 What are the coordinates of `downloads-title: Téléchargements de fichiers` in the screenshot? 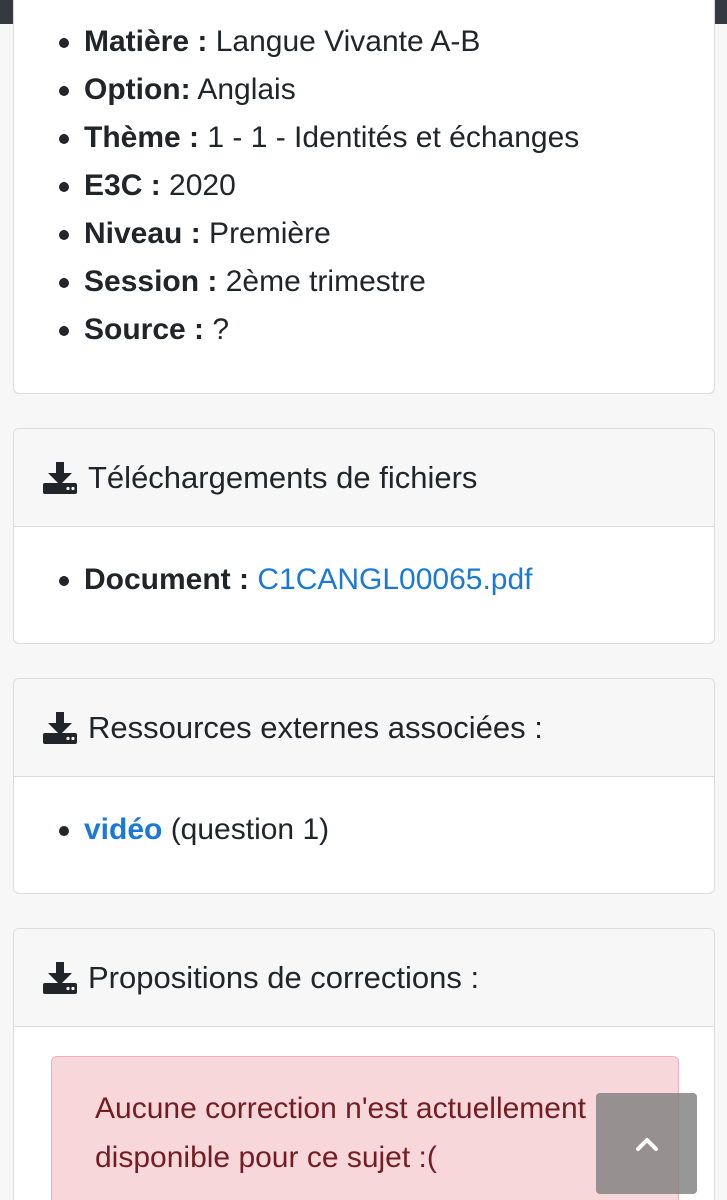 It's located at (283, 477).